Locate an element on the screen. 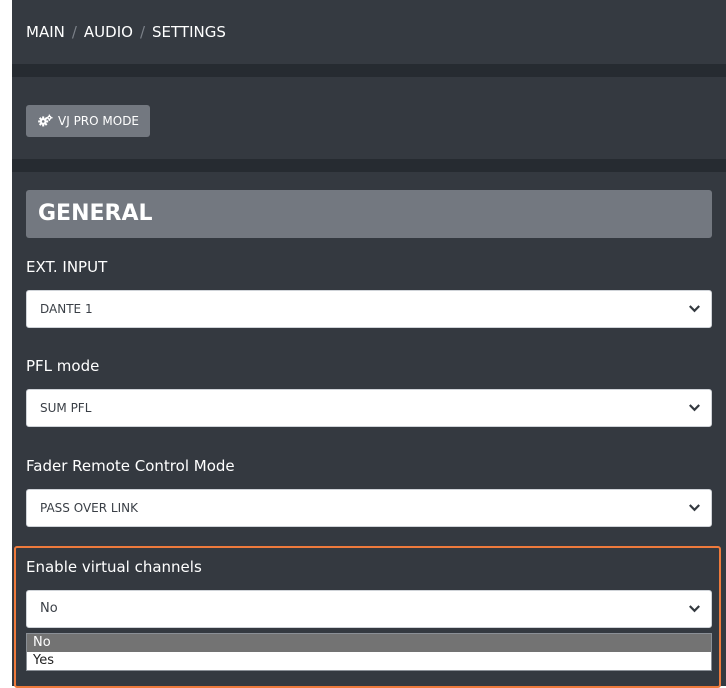 The height and width of the screenshot is (688, 726). pfl-mode-value: SUM PFL is located at coordinates (66, 408).